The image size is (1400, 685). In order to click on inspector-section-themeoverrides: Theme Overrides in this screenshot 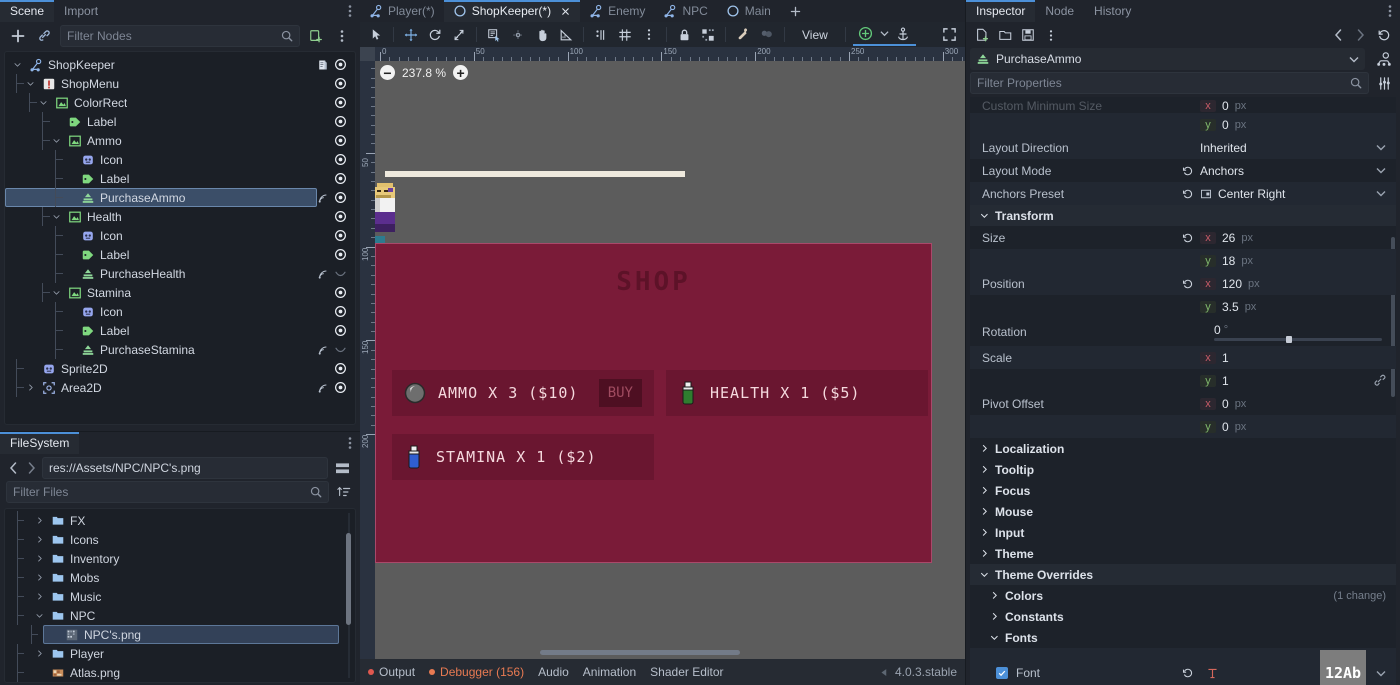, I will do `click(1183, 574)`.